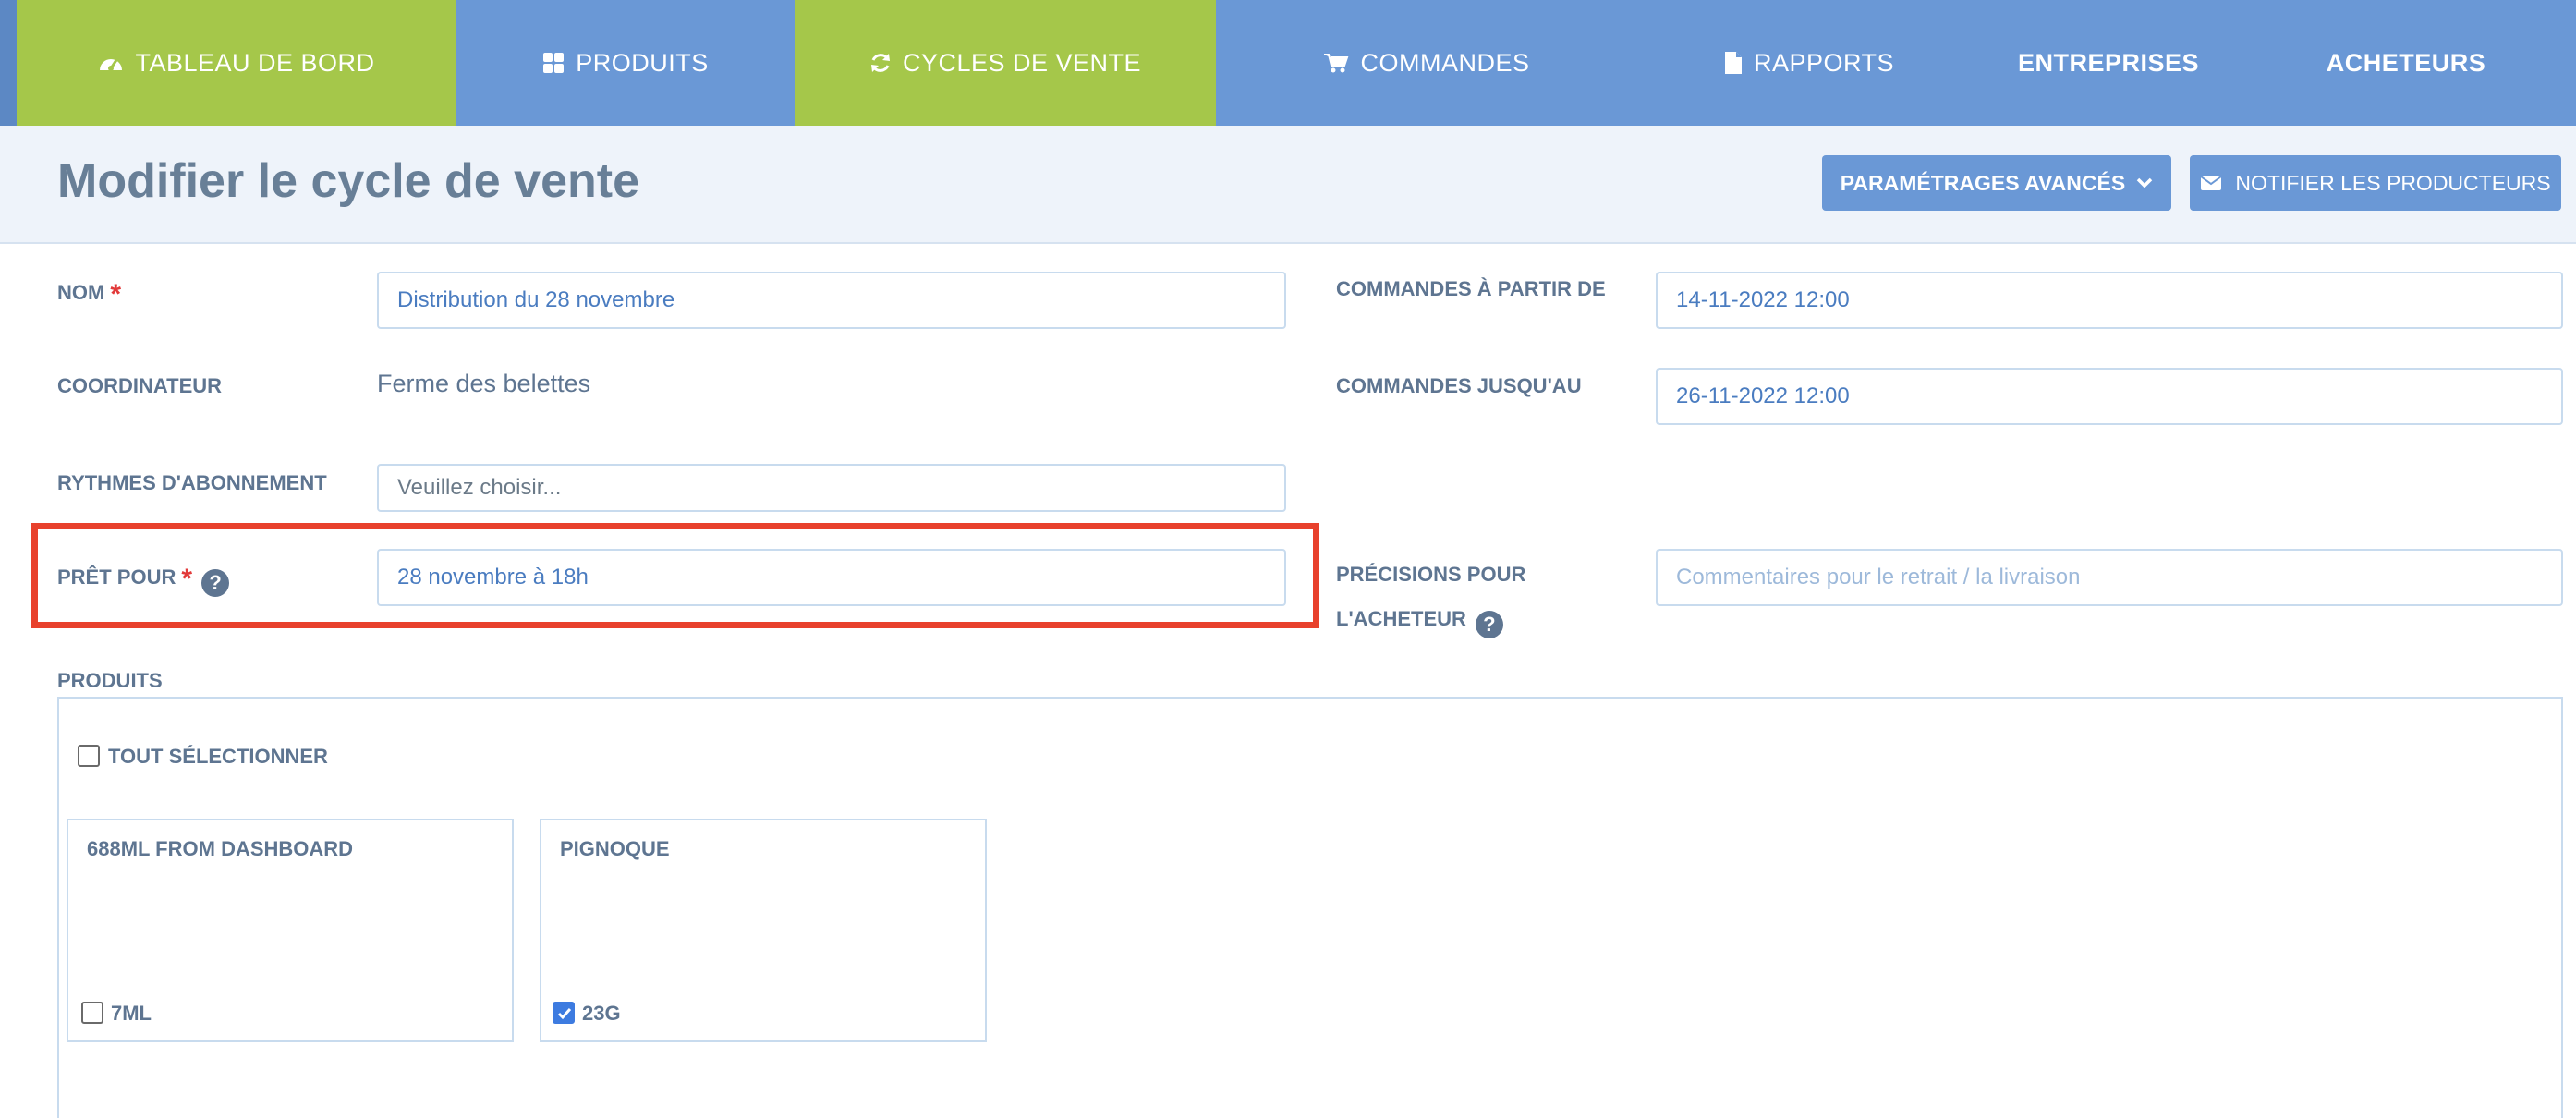 The image size is (2576, 1118). I want to click on notify-producers-button: NOTIFIER LES PRODUCTEURS, so click(2375, 183).